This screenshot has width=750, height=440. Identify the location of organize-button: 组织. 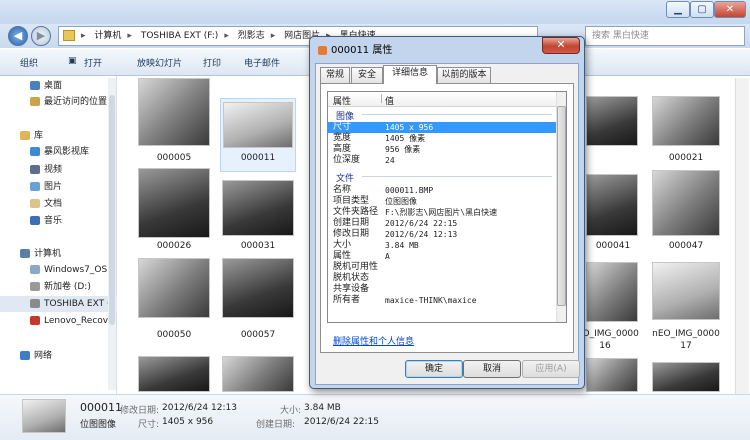
(29, 62).